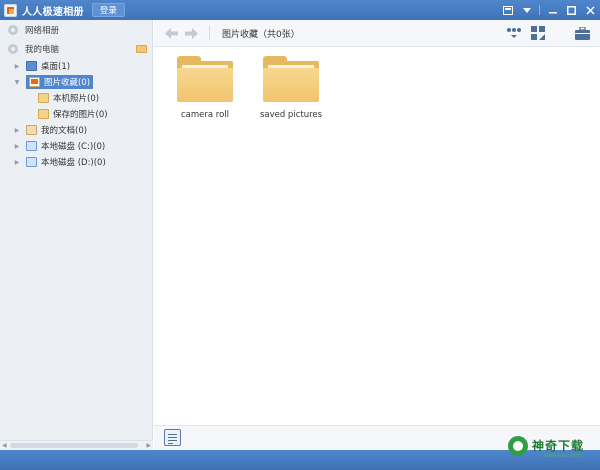 The image size is (600, 470). Describe the element at coordinates (42, 30) in the screenshot. I see `sidebar-section-label: 网络相册` at that location.